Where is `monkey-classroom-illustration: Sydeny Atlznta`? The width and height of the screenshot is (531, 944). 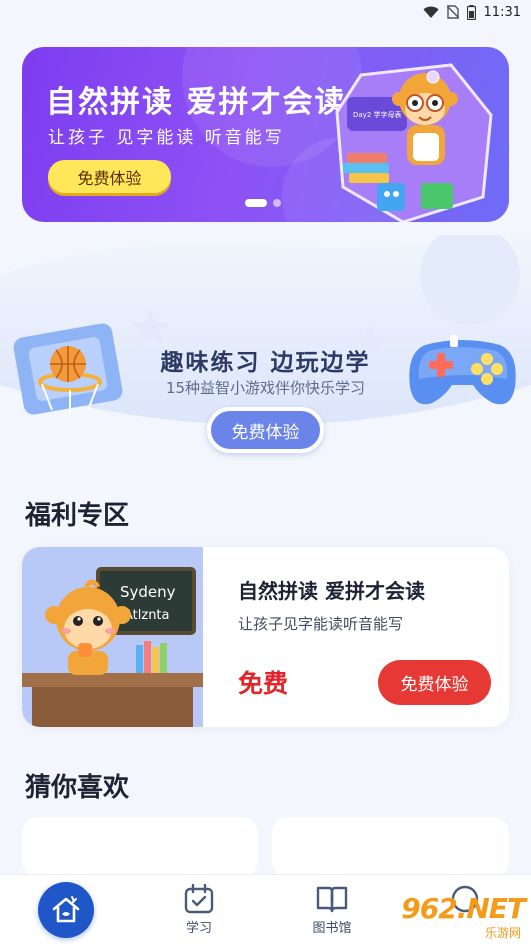
monkey-classroom-illustration: Sydeny Atlznta is located at coordinates (112, 637).